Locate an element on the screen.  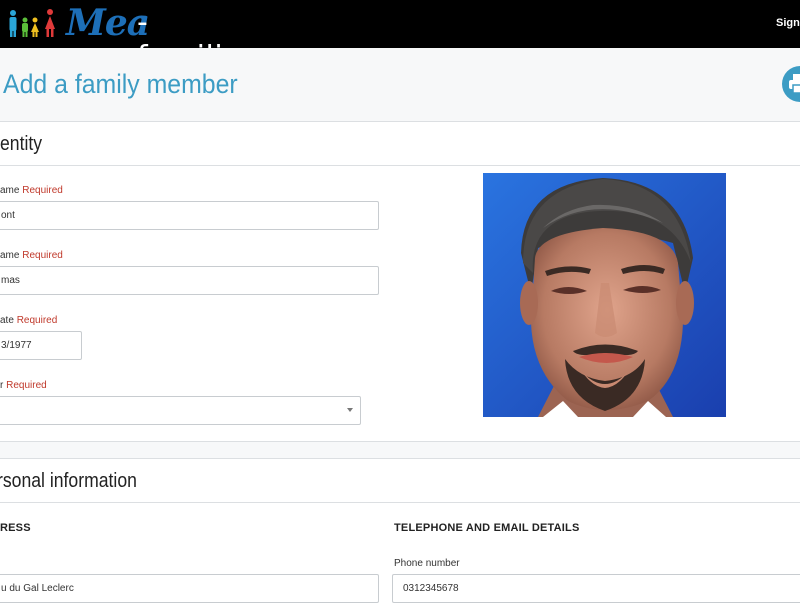
gender-label: r Required is located at coordinates (23, 385).